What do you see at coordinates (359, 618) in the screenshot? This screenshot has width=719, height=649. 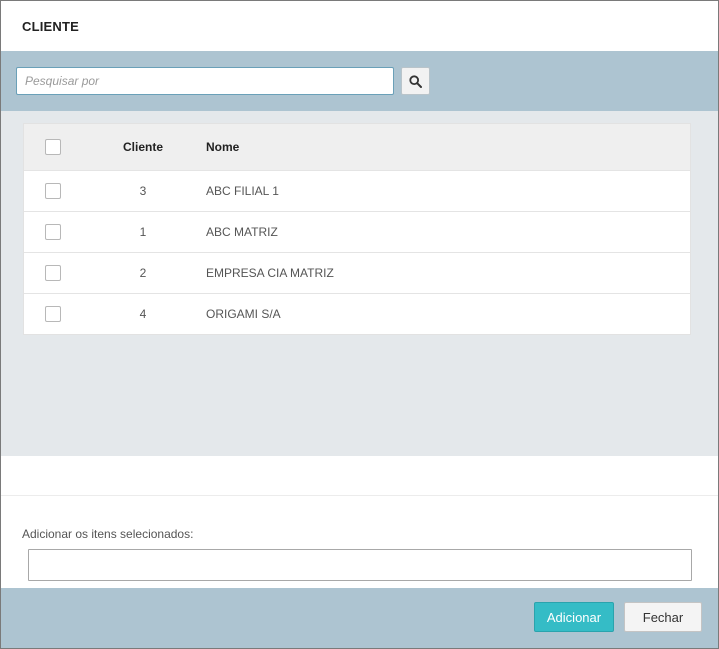 I see `modal-footer: Adicionar Fechar` at bounding box center [359, 618].